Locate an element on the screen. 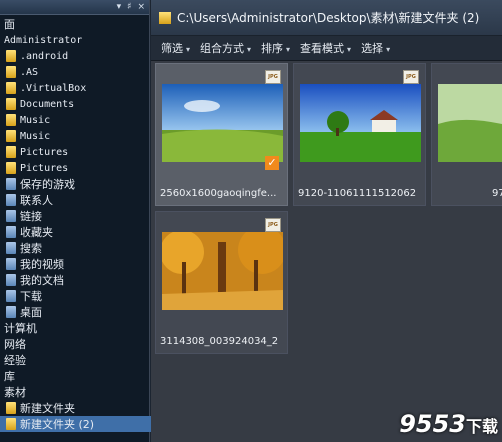  jpg-badge-icon: JPG is located at coordinates (273, 77).